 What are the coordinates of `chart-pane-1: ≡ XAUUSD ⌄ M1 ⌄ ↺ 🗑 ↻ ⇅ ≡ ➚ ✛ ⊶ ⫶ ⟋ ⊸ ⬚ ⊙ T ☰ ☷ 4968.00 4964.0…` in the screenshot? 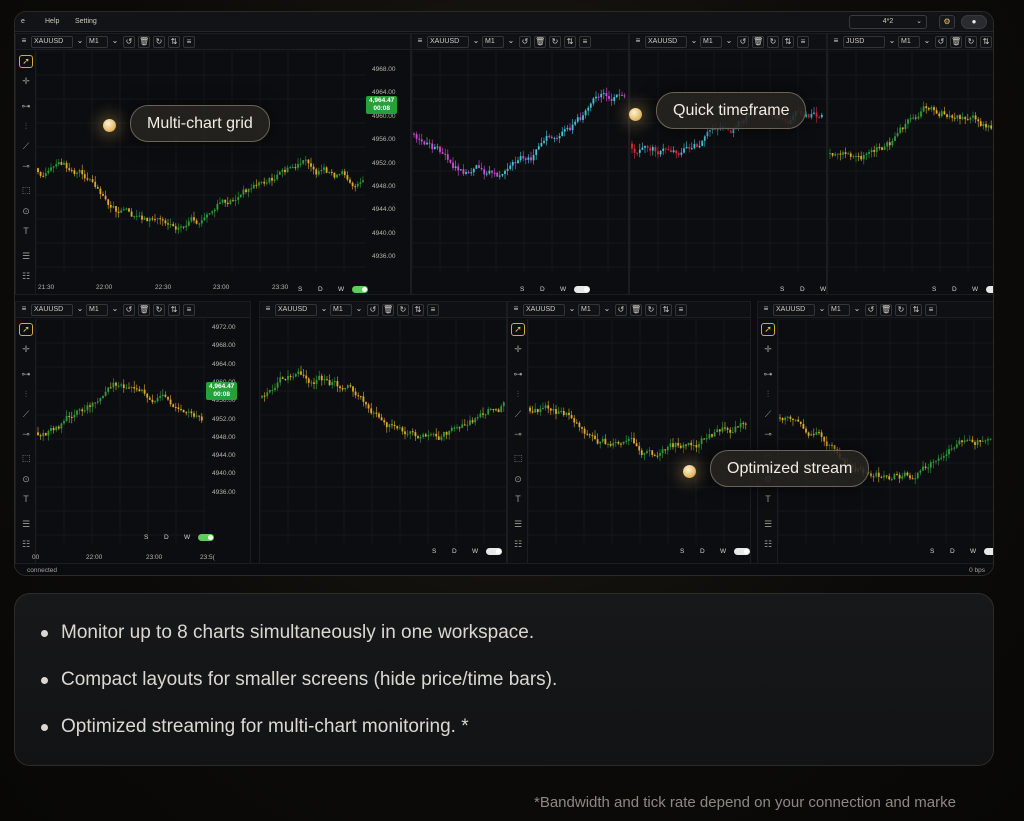 It's located at (213, 164).